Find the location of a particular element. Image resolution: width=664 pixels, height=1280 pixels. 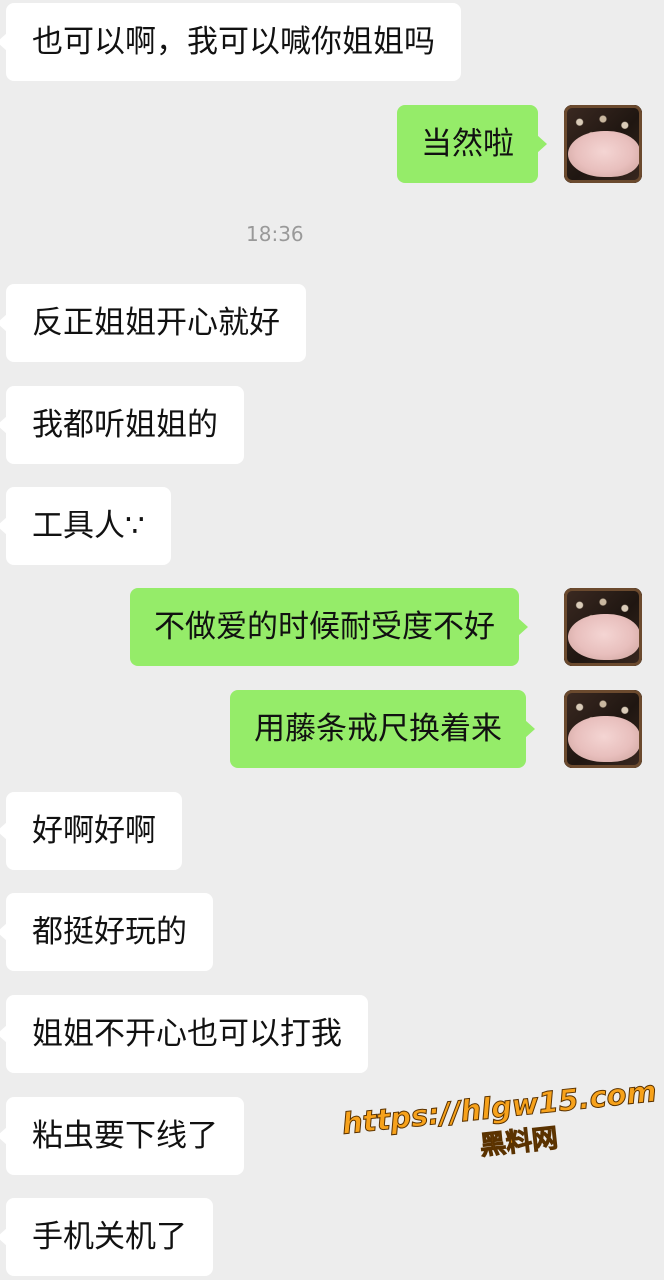

message-bubble-received: 粘虫要下线了 is located at coordinates (122, 1136).